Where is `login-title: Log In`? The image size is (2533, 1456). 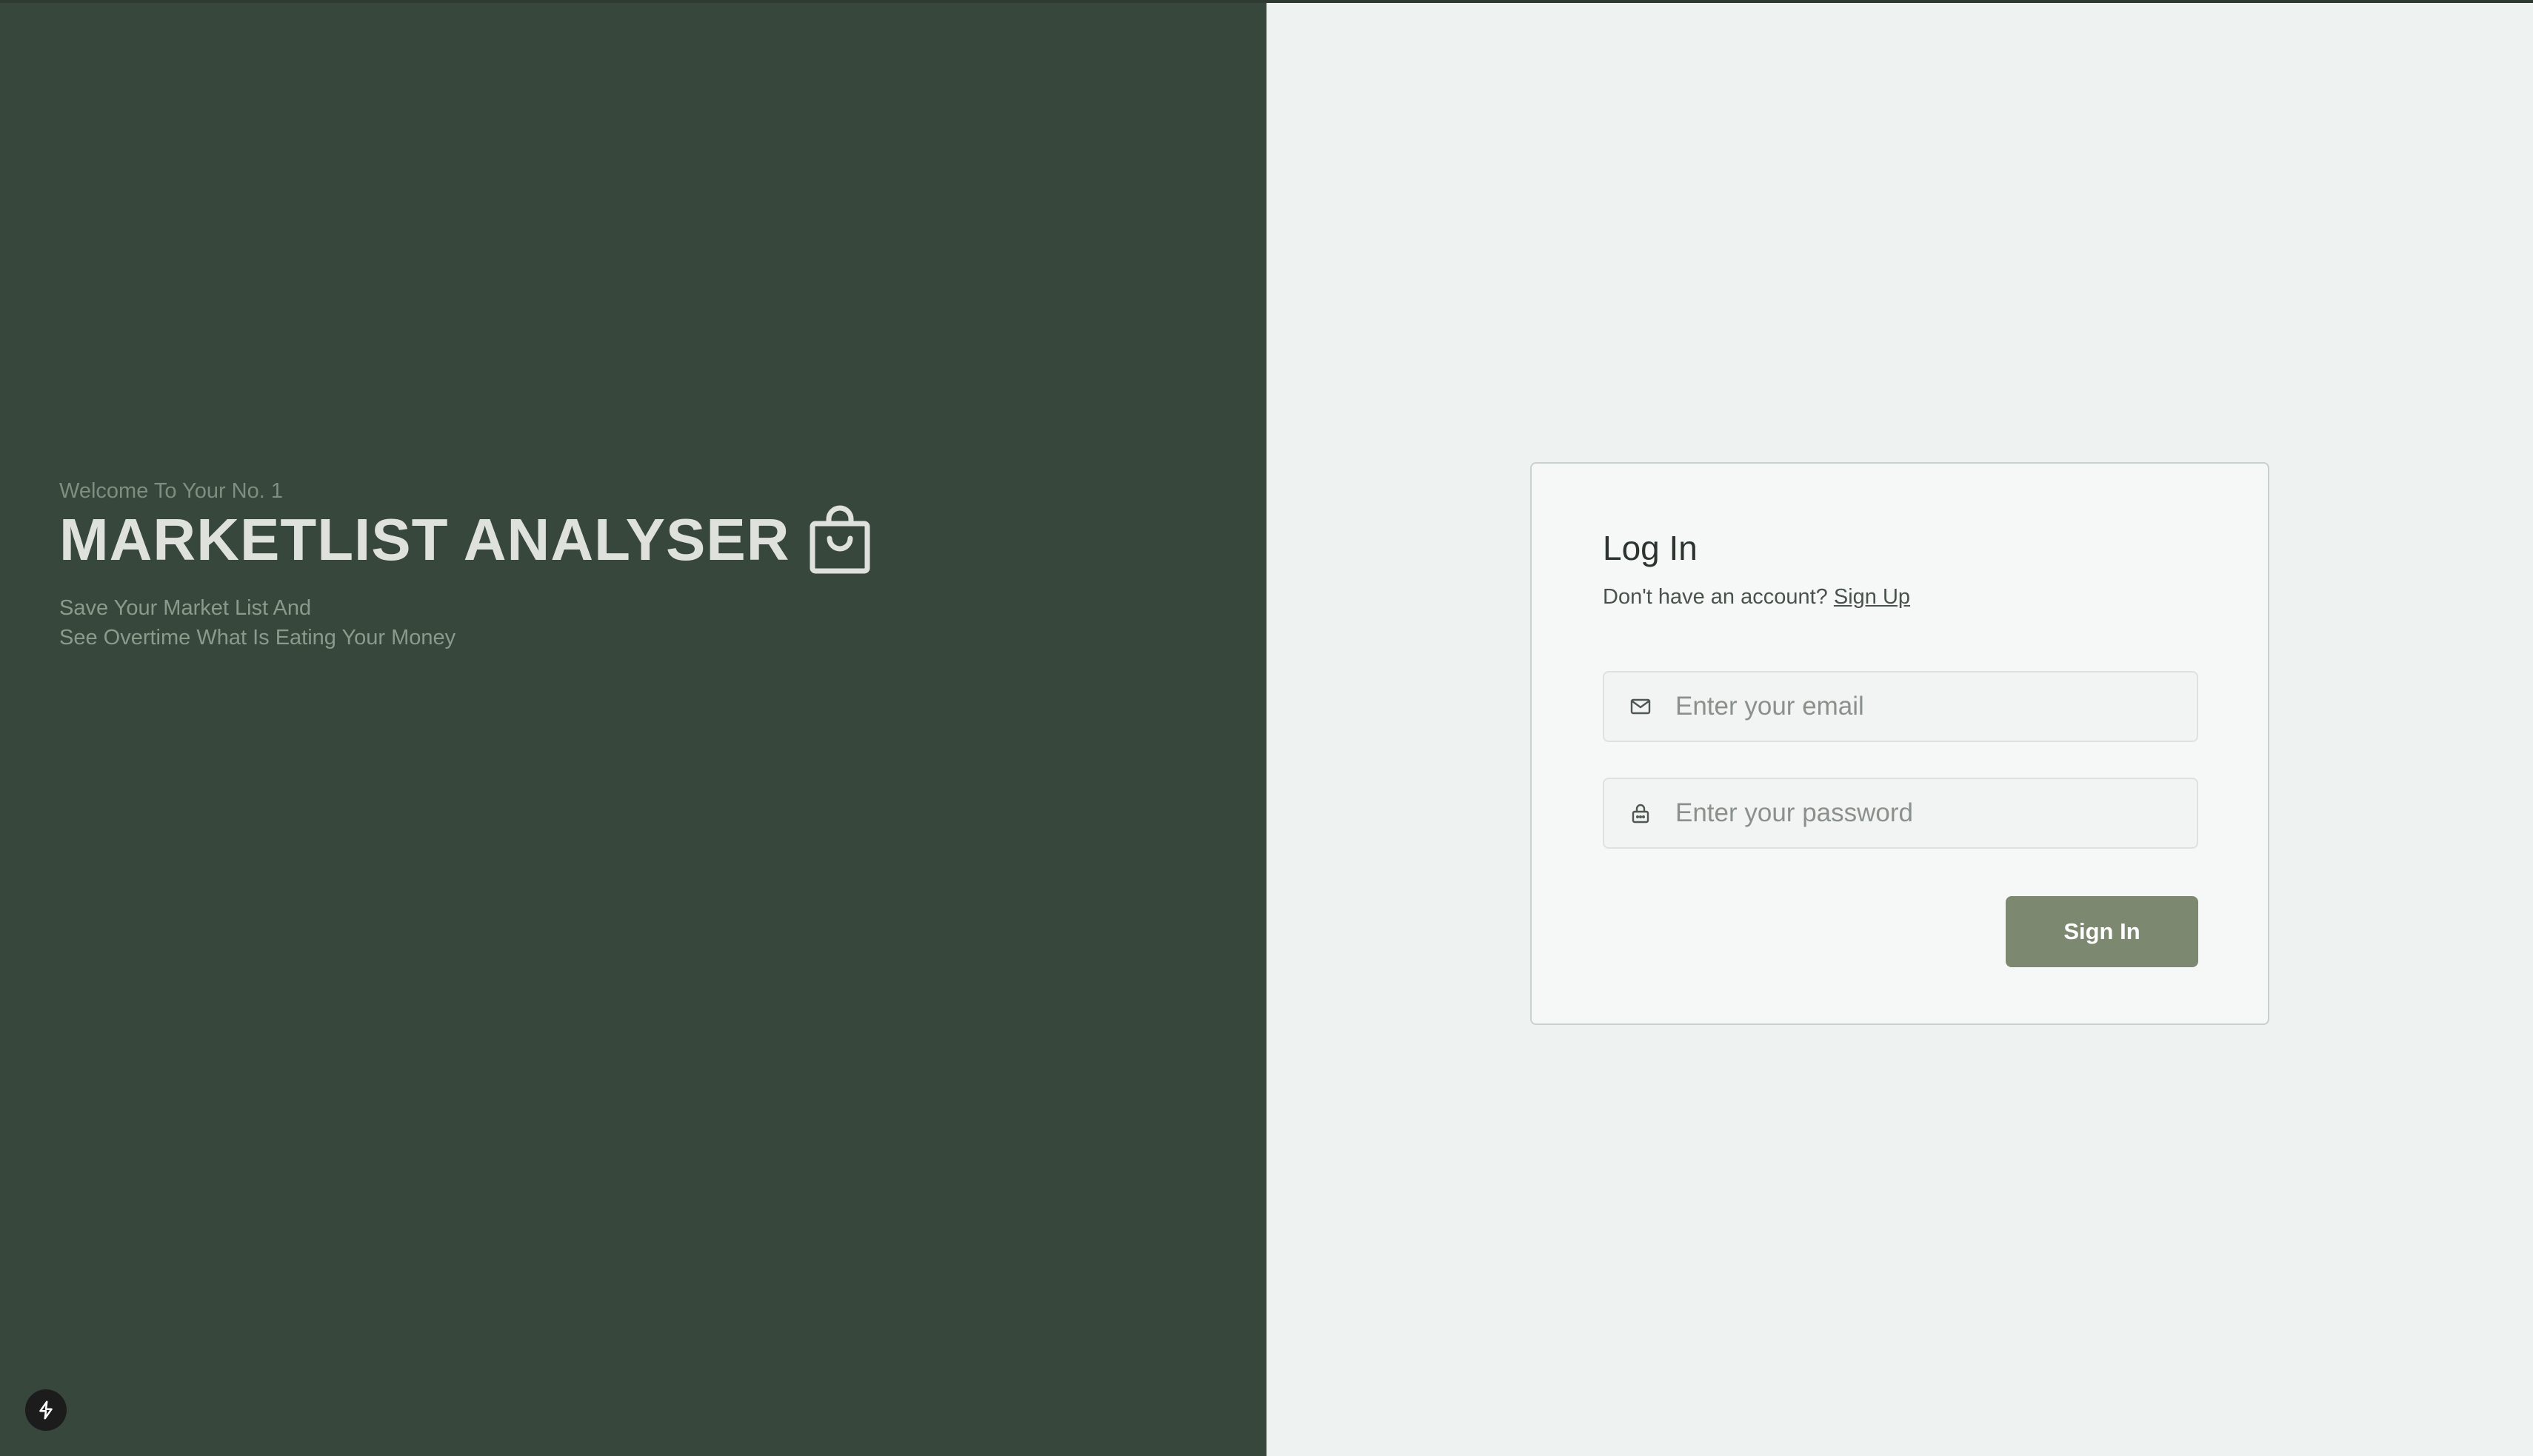 login-title: Log In is located at coordinates (1651, 548).